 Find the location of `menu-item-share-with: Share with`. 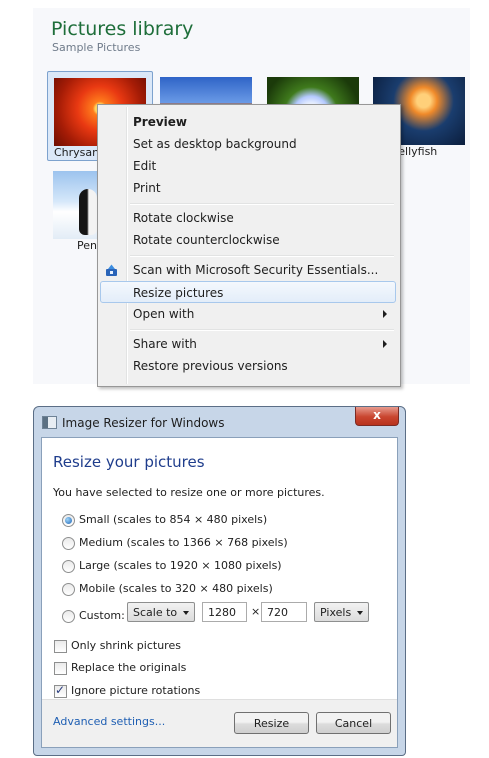

menu-item-share-with: Share with is located at coordinates (248, 344).